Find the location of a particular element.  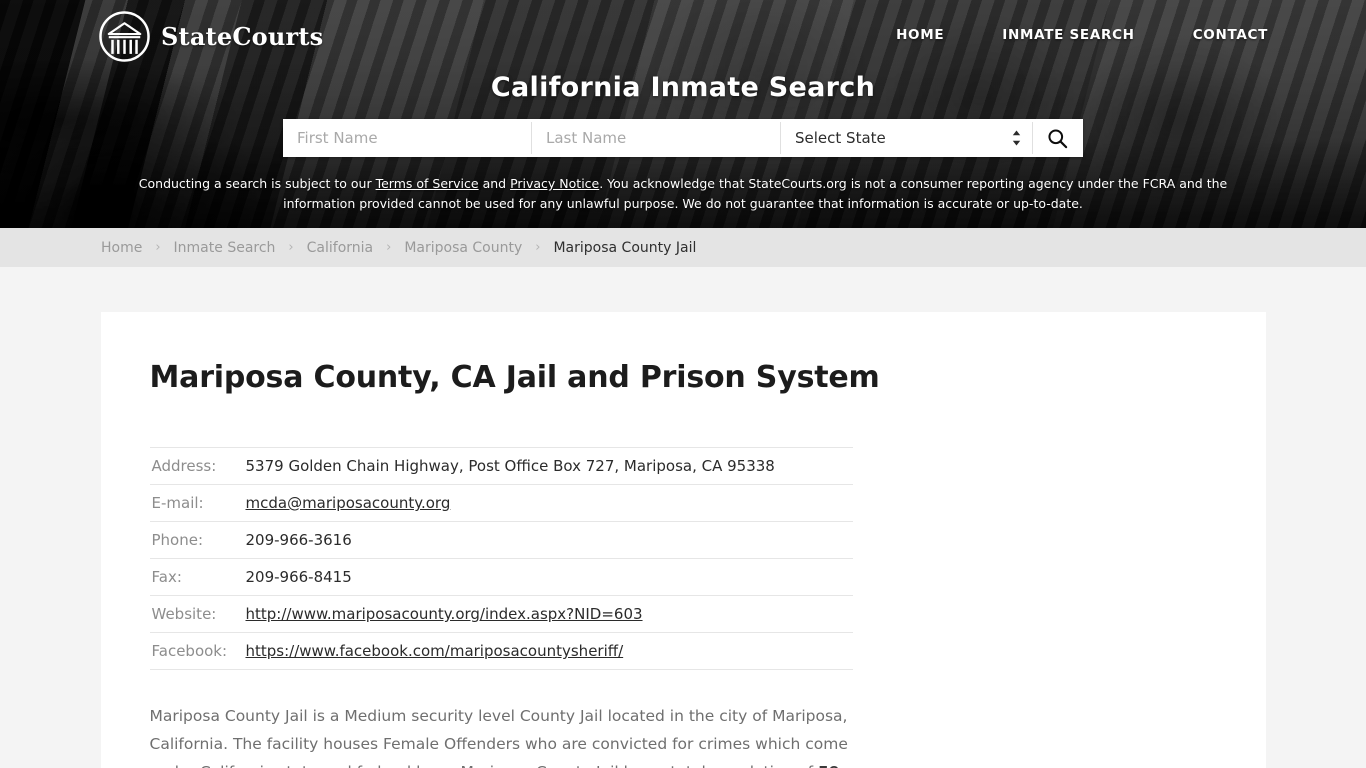

terms-of-service-link: Terms of Service is located at coordinates (427, 183).